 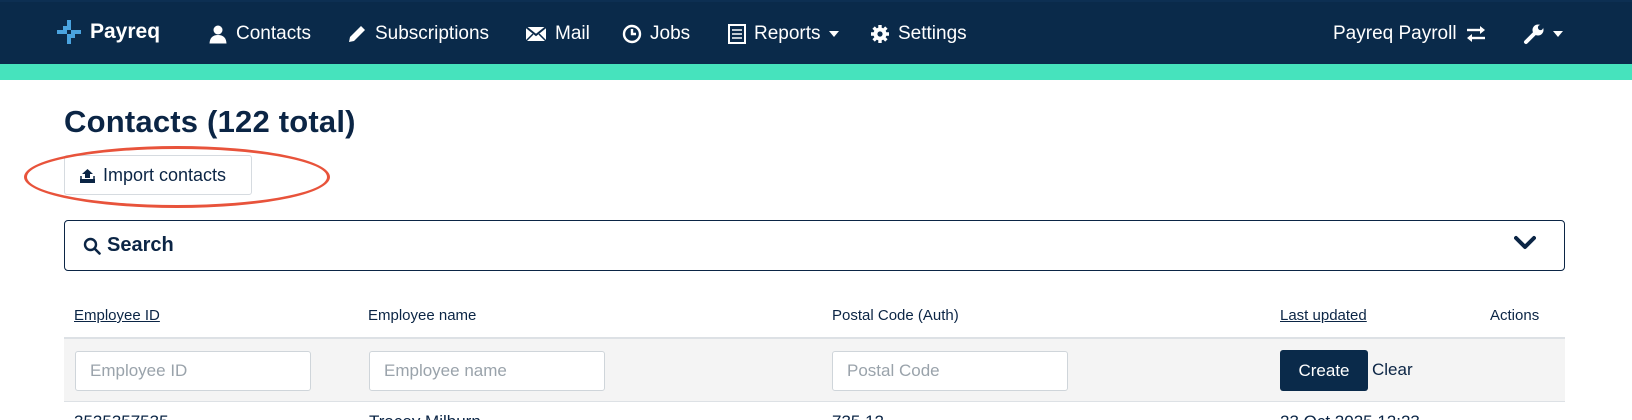 What do you see at coordinates (737, 34) in the screenshot?
I see `list-icon` at bounding box center [737, 34].